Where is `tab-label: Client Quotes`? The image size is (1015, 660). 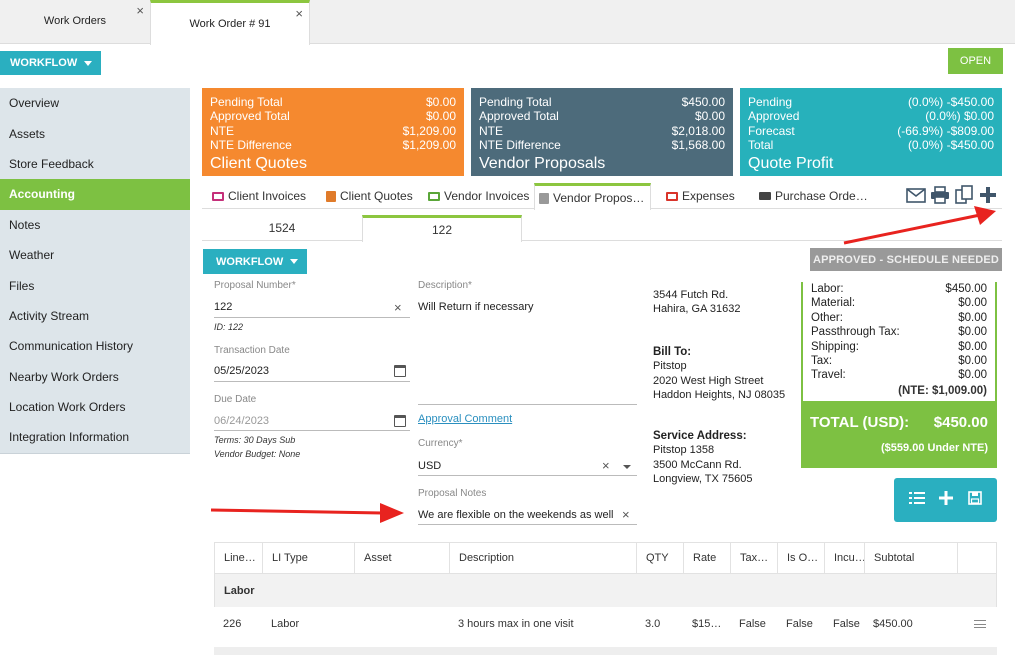 tab-label: Client Quotes is located at coordinates (376, 196).